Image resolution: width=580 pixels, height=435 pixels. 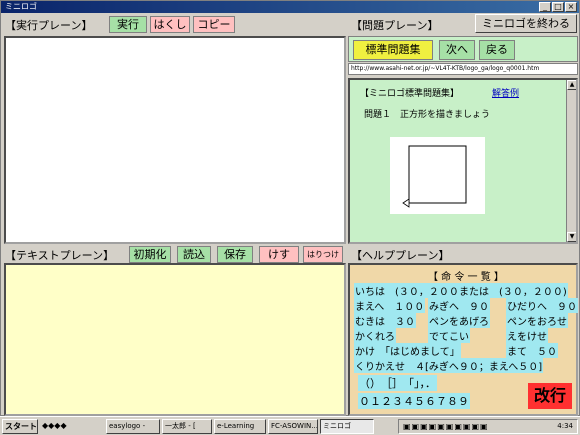 I want to click on start-label: スタート, so click(x=21, y=426).